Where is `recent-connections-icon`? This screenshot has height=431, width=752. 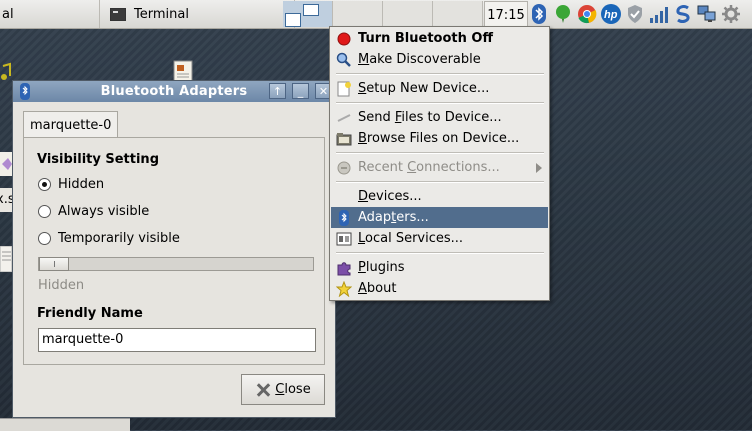 recent-connections-icon is located at coordinates (344, 168).